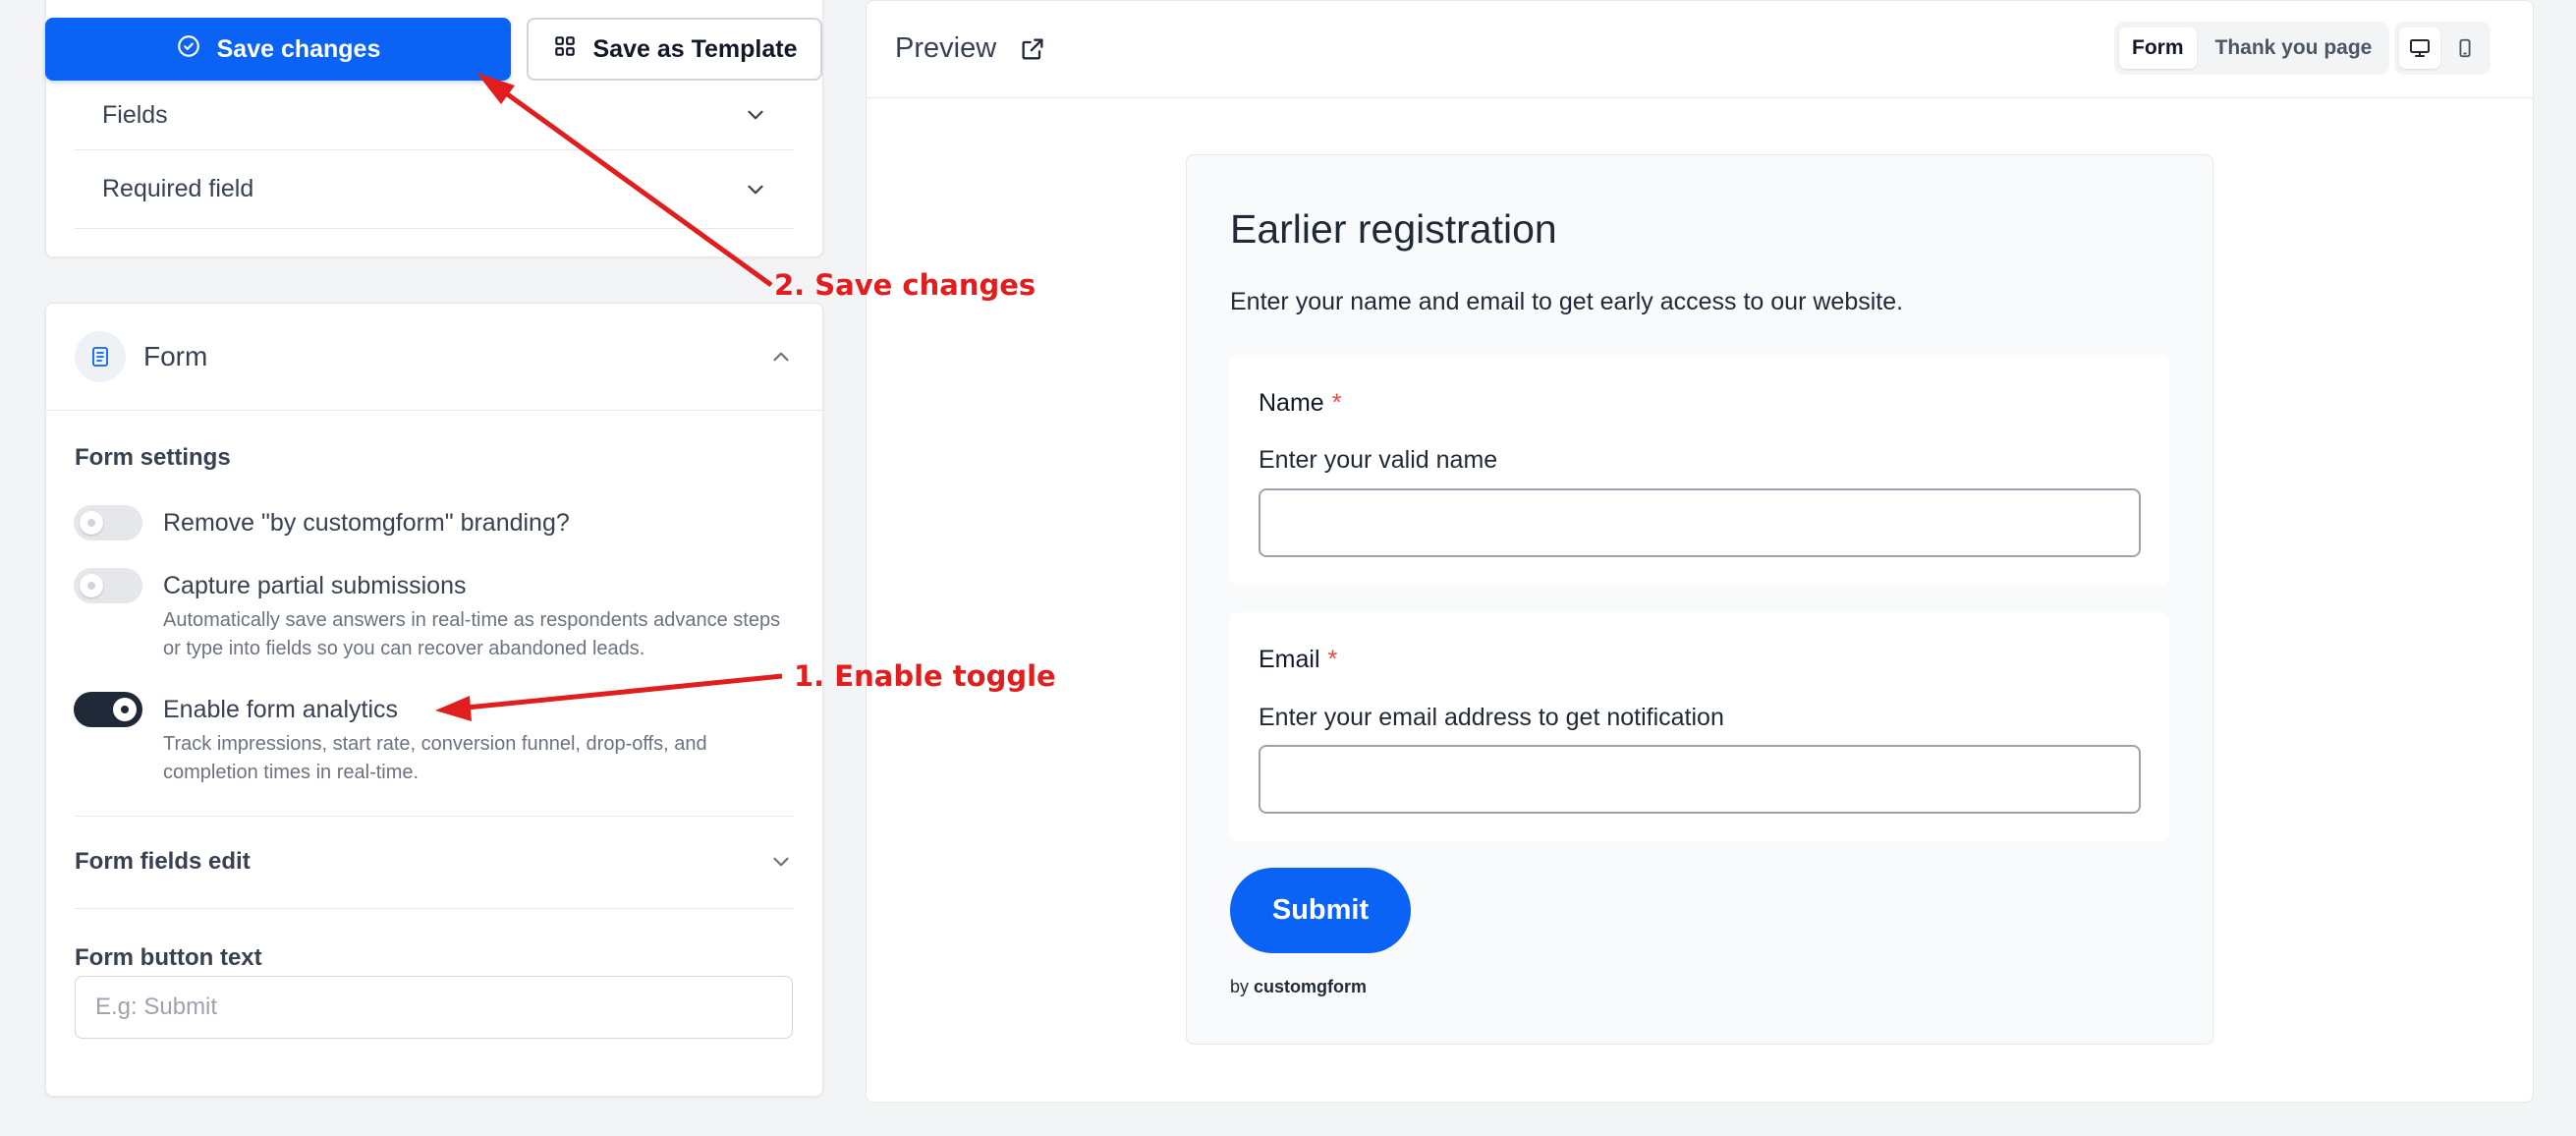 This screenshot has height=1136, width=2576. Describe the element at coordinates (925, 676) in the screenshot. I see `annotation-enable-toggle: 1. Enable toggle` at that location.